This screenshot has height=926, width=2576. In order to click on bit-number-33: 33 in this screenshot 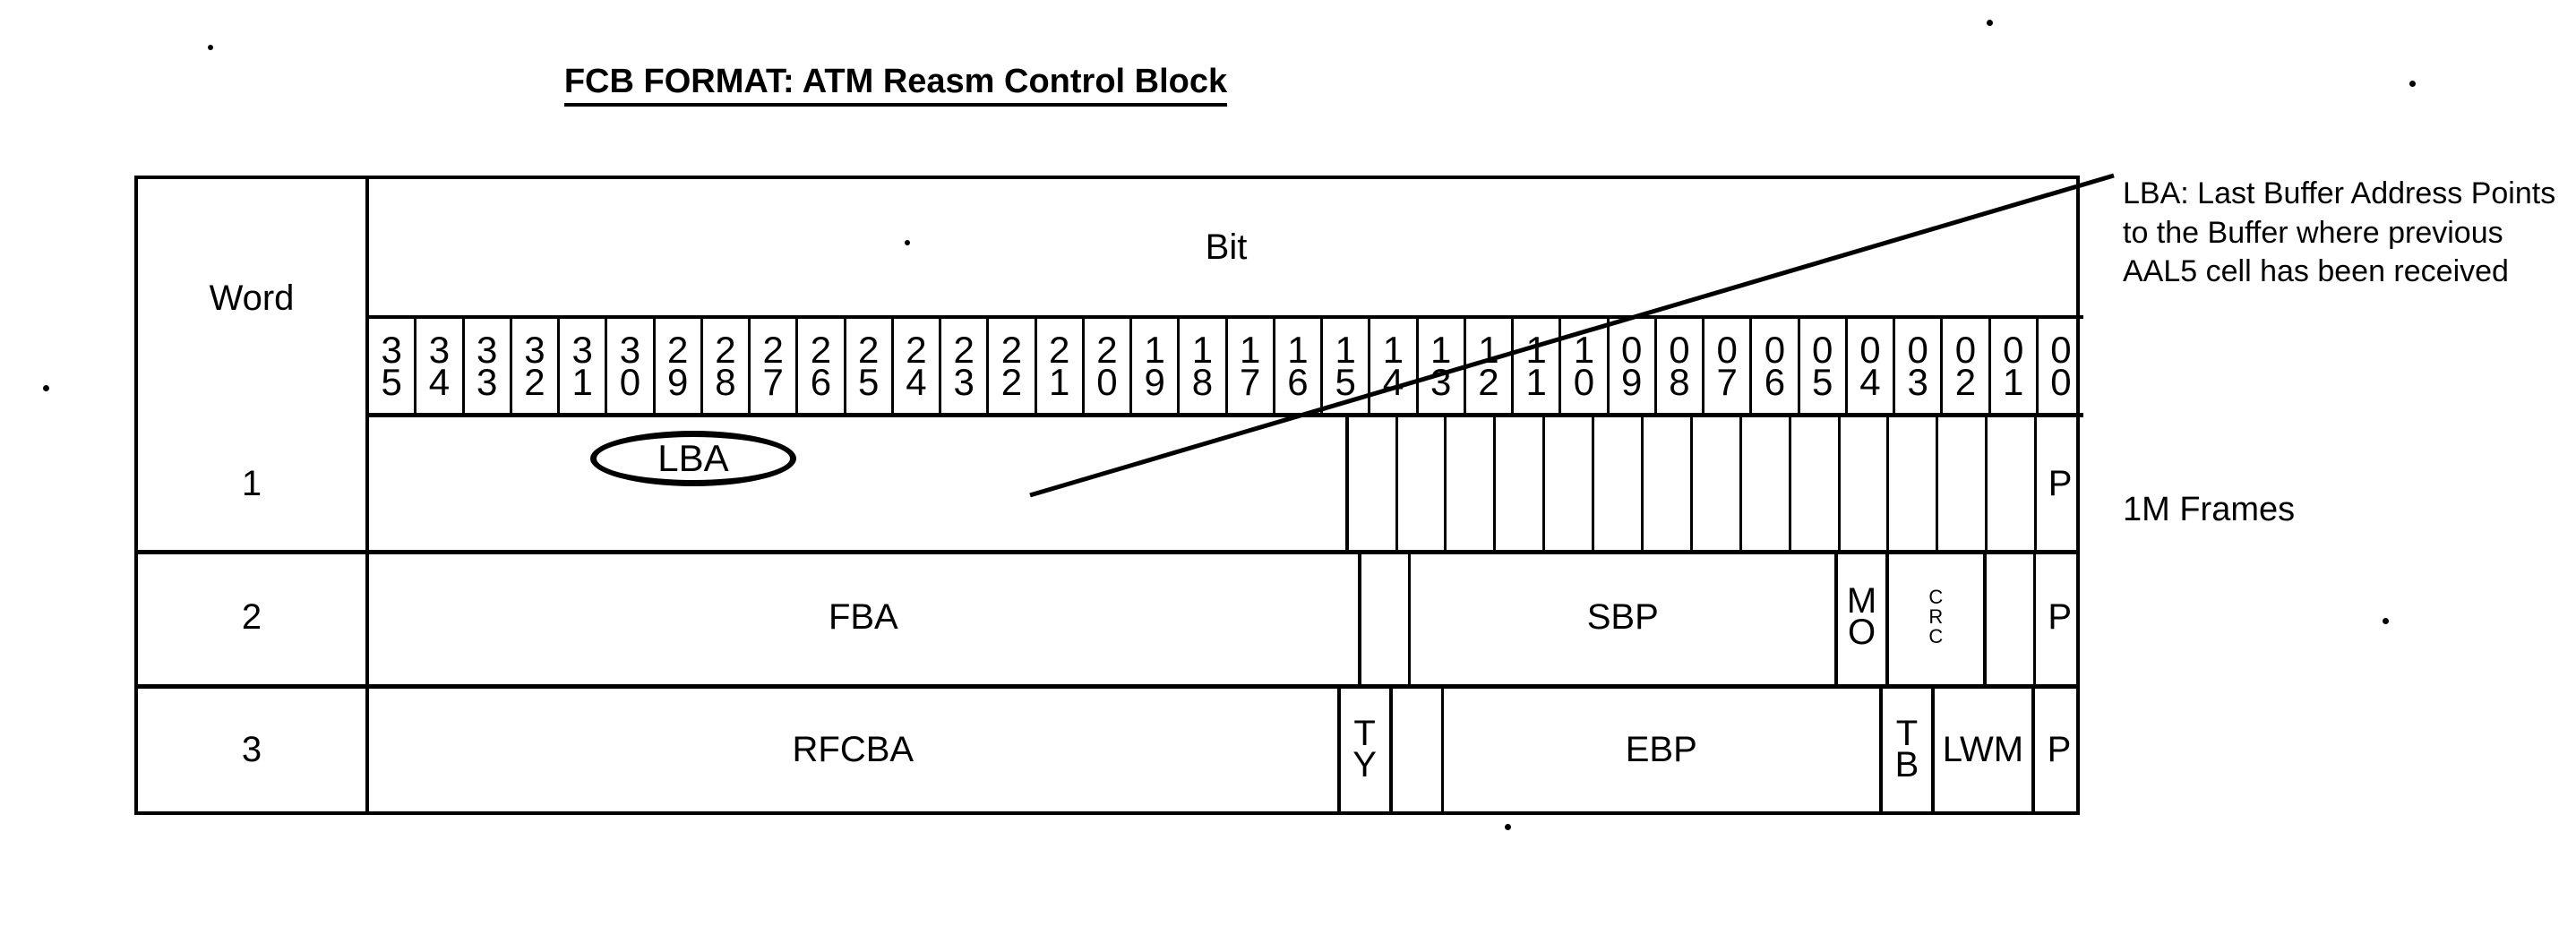, I will do `click(488, 366)`.